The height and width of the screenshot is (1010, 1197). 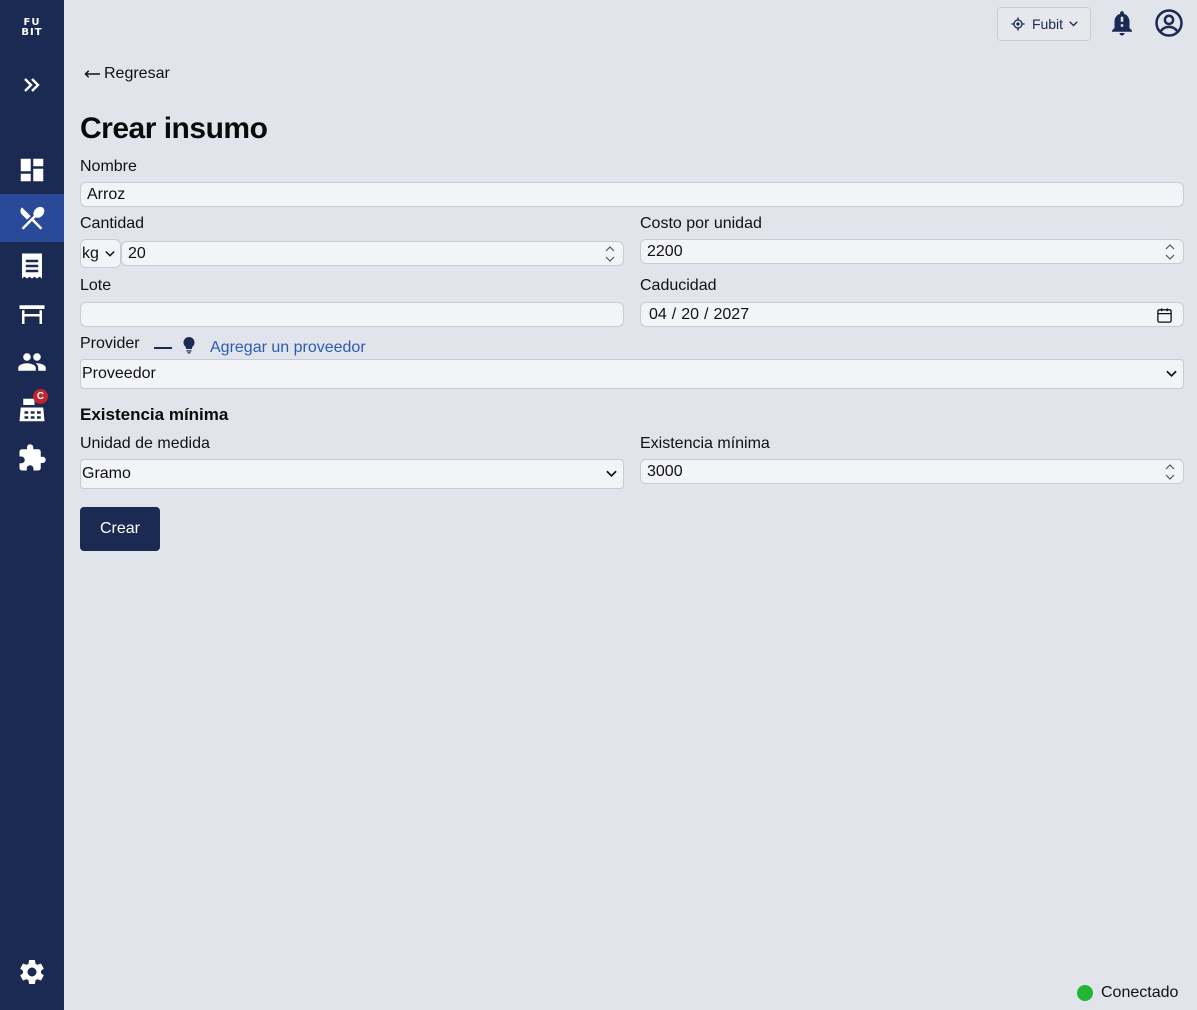 What do you see at coordinates (912, 471) in the screenshot?
I see `existencia-minima-input: 3000` at bounding box center [912, 471].